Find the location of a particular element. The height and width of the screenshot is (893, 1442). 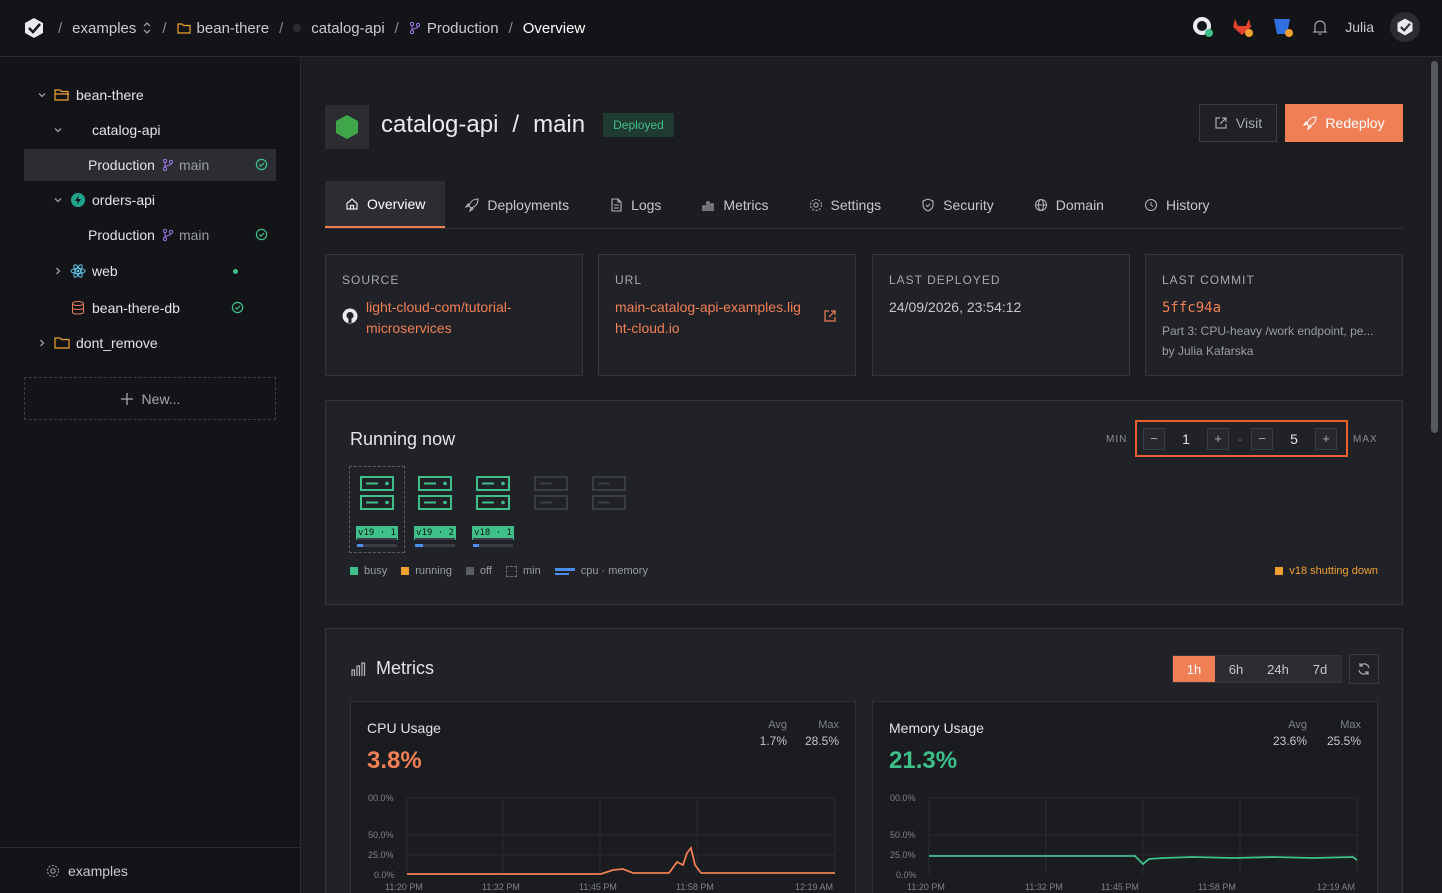

min-increment-button: + is located at coordinates (1218, 438).